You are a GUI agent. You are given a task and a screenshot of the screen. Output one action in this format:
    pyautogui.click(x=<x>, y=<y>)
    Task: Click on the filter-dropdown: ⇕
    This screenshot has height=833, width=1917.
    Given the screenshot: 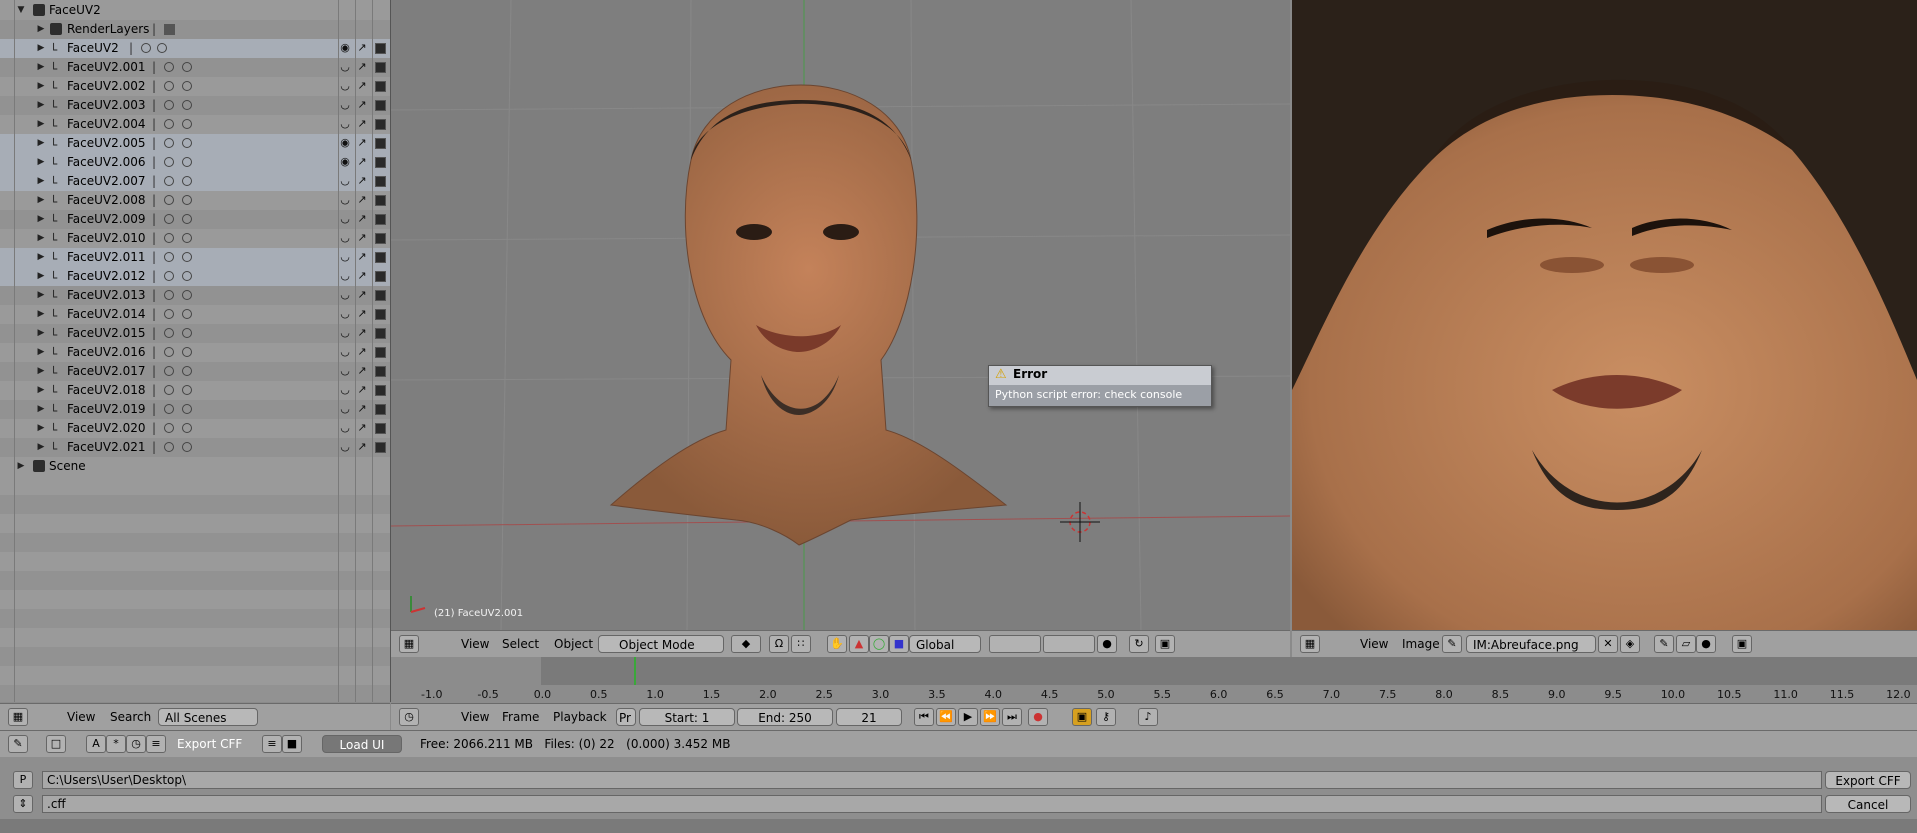 What is the action you would take?
    pyautogui.click(x=23, y=804)
    